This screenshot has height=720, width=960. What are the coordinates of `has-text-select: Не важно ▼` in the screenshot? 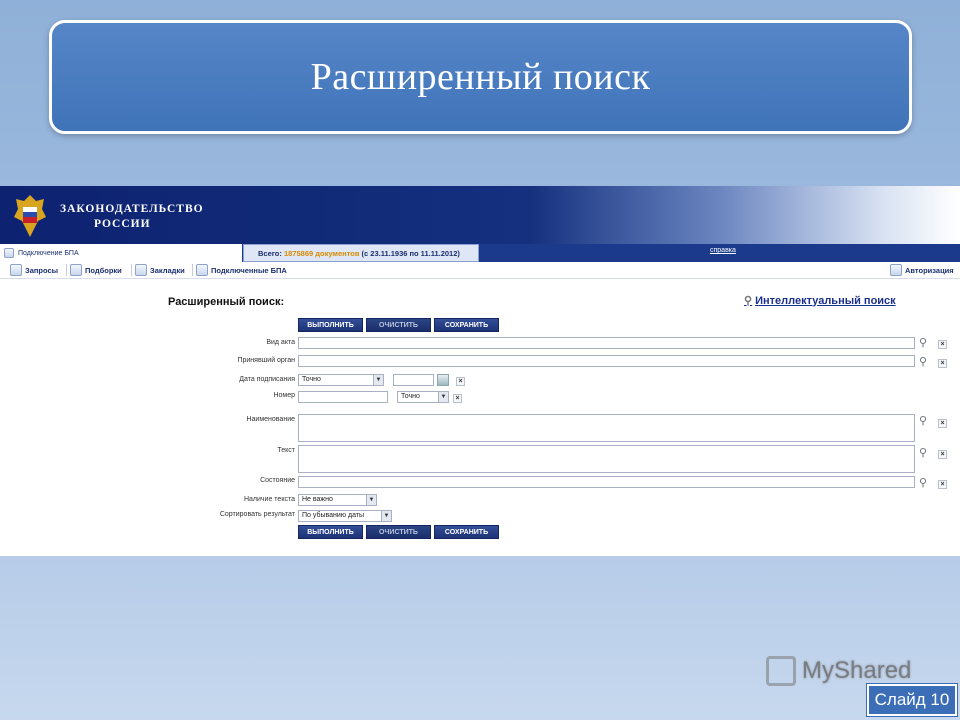 It's located at (337, 500).